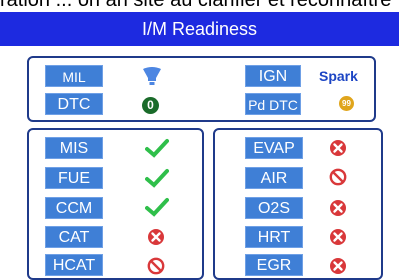  I want to click on mil-lamp-icon, so click(152, 78).